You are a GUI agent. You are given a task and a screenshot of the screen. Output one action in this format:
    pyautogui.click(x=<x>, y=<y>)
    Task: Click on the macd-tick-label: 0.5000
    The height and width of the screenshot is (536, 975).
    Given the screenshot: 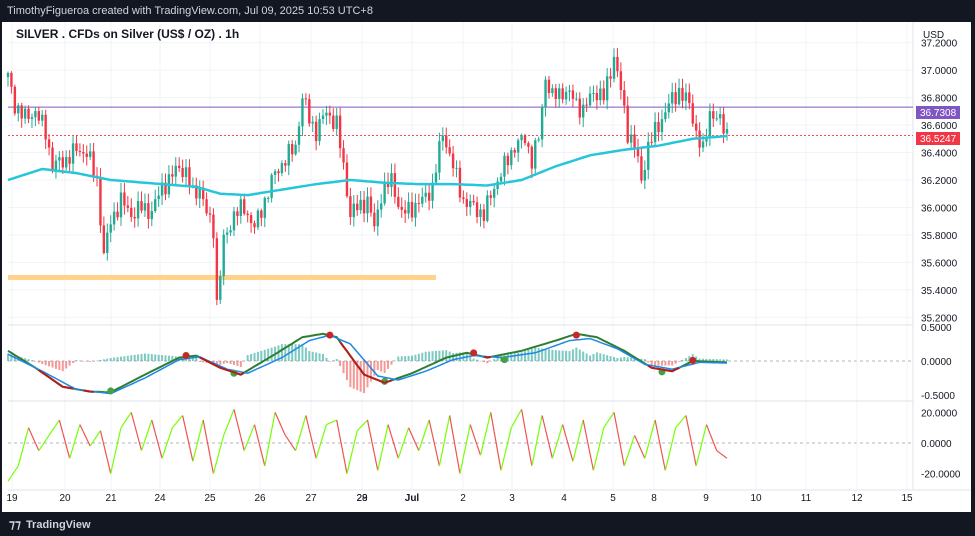 What is the action you would take?
    pyautogui.click(x=936, y=328)
    